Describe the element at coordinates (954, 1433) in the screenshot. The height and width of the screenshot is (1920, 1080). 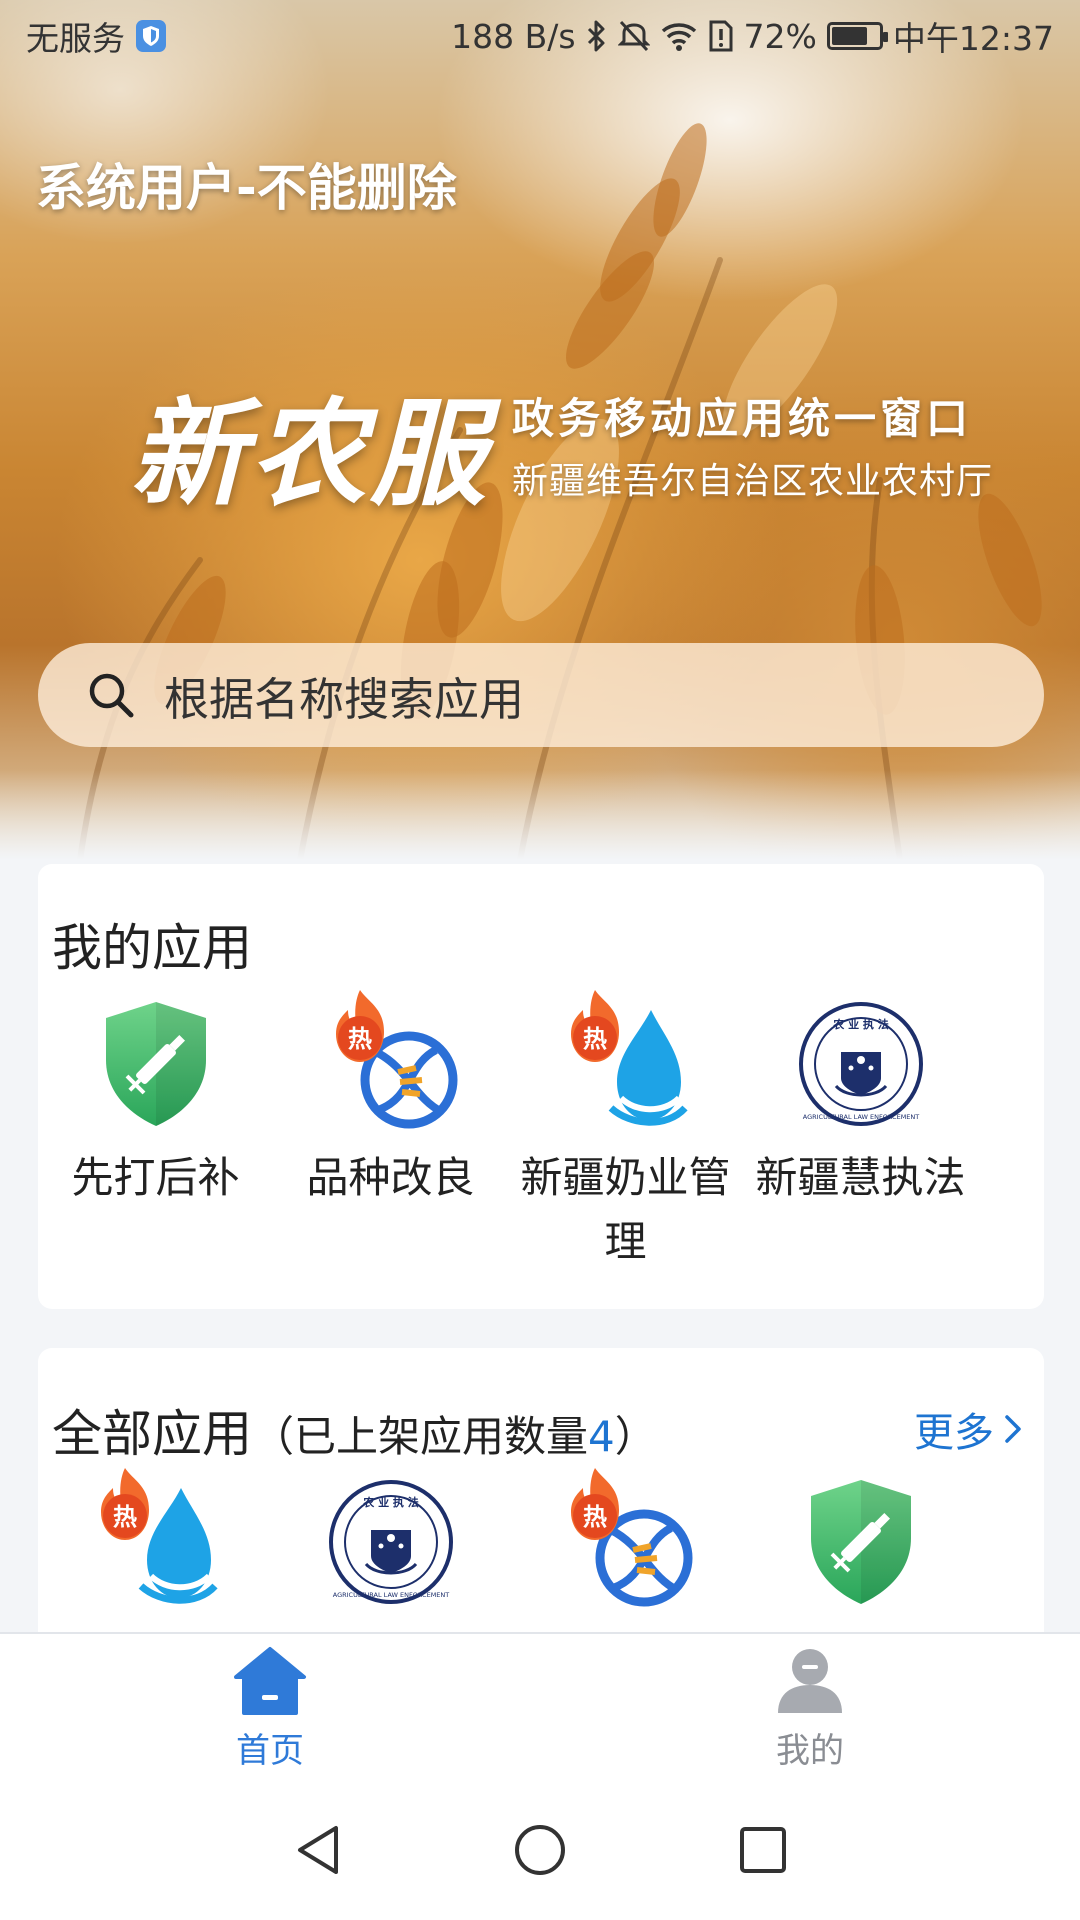
I see `more-label: 更多` at that location.